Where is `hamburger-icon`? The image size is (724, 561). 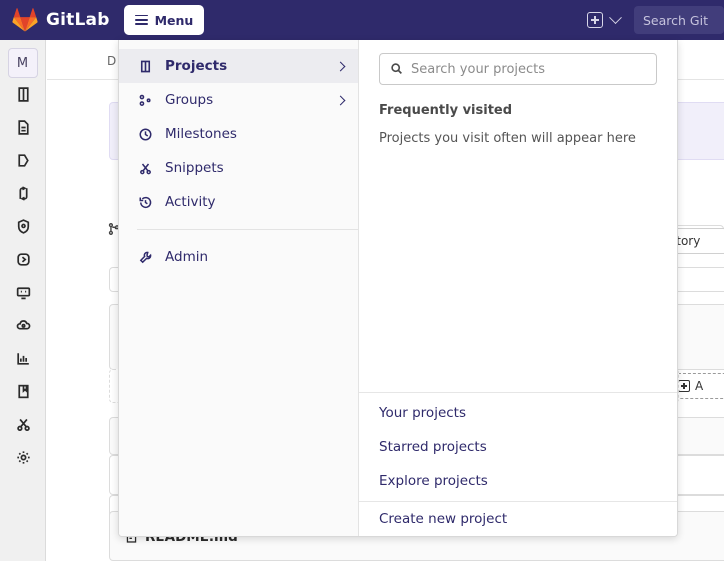
hamburger-icon is located at coordinates (141, 20).